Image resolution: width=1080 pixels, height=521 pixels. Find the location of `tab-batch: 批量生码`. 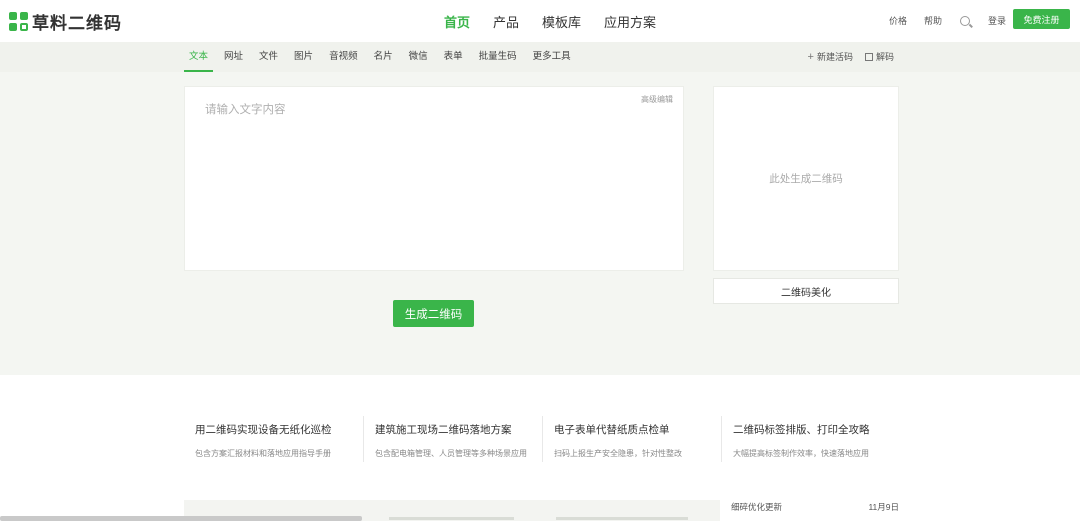

tab-batch: 批量生码 is located at coordinates (498, 57).